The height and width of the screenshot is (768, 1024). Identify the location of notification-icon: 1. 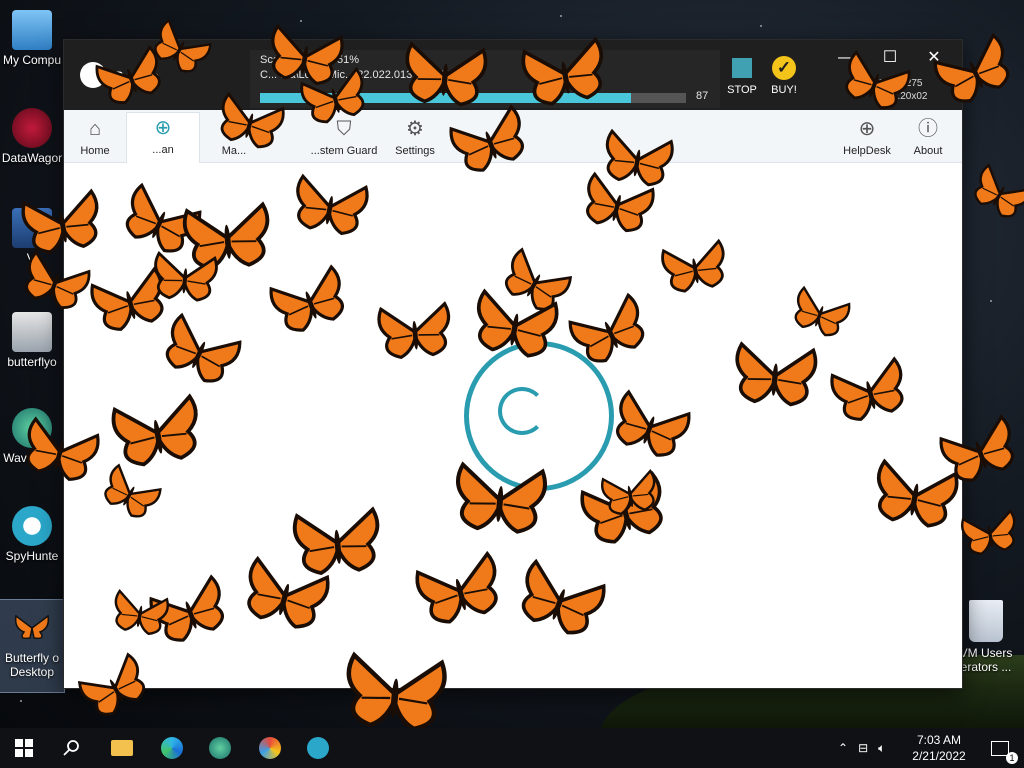
(1004, 752).